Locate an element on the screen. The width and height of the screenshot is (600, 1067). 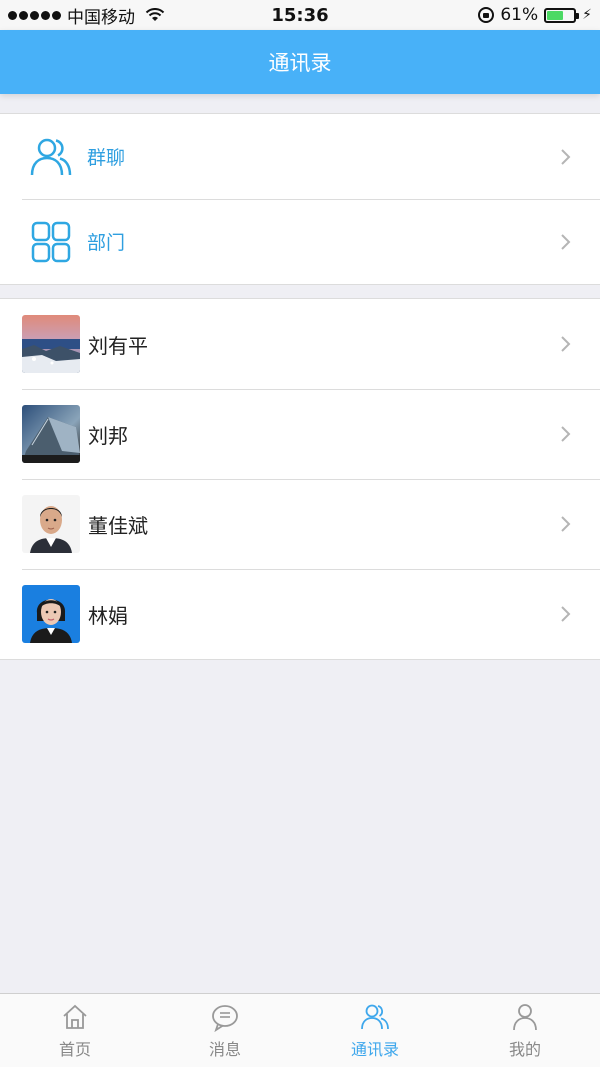
tab-home-label: 首页 is located at coordinates (74, 1049).